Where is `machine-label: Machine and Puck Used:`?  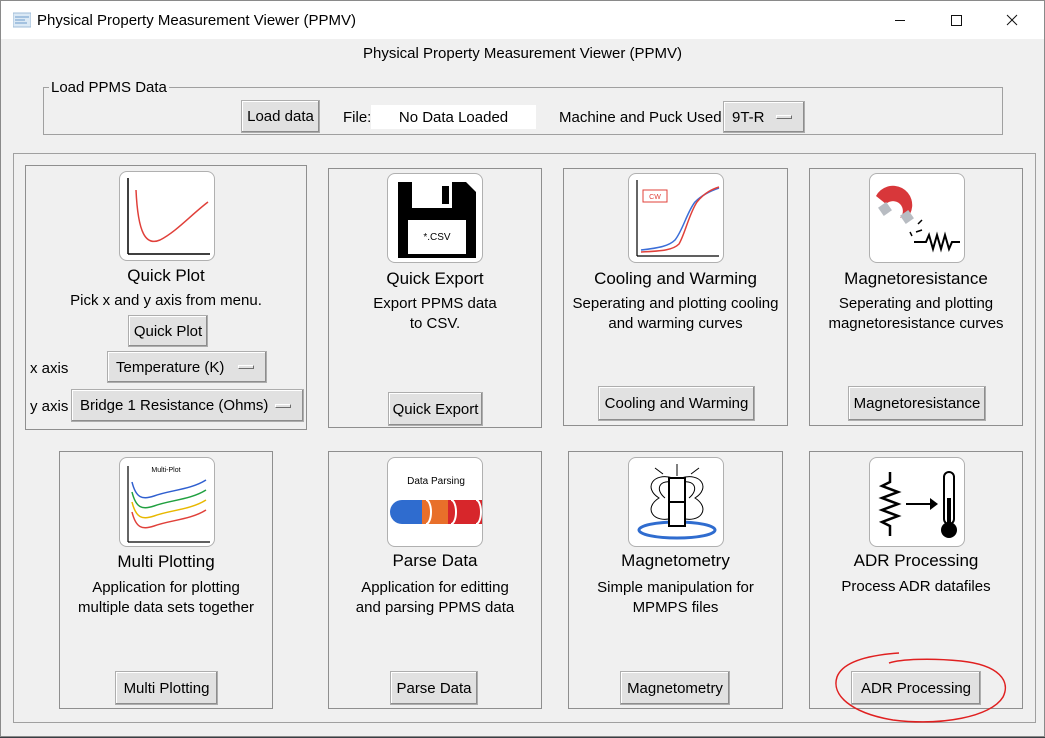 machine-label: Machine and Puck Used: is located at coordinates (642, 117).